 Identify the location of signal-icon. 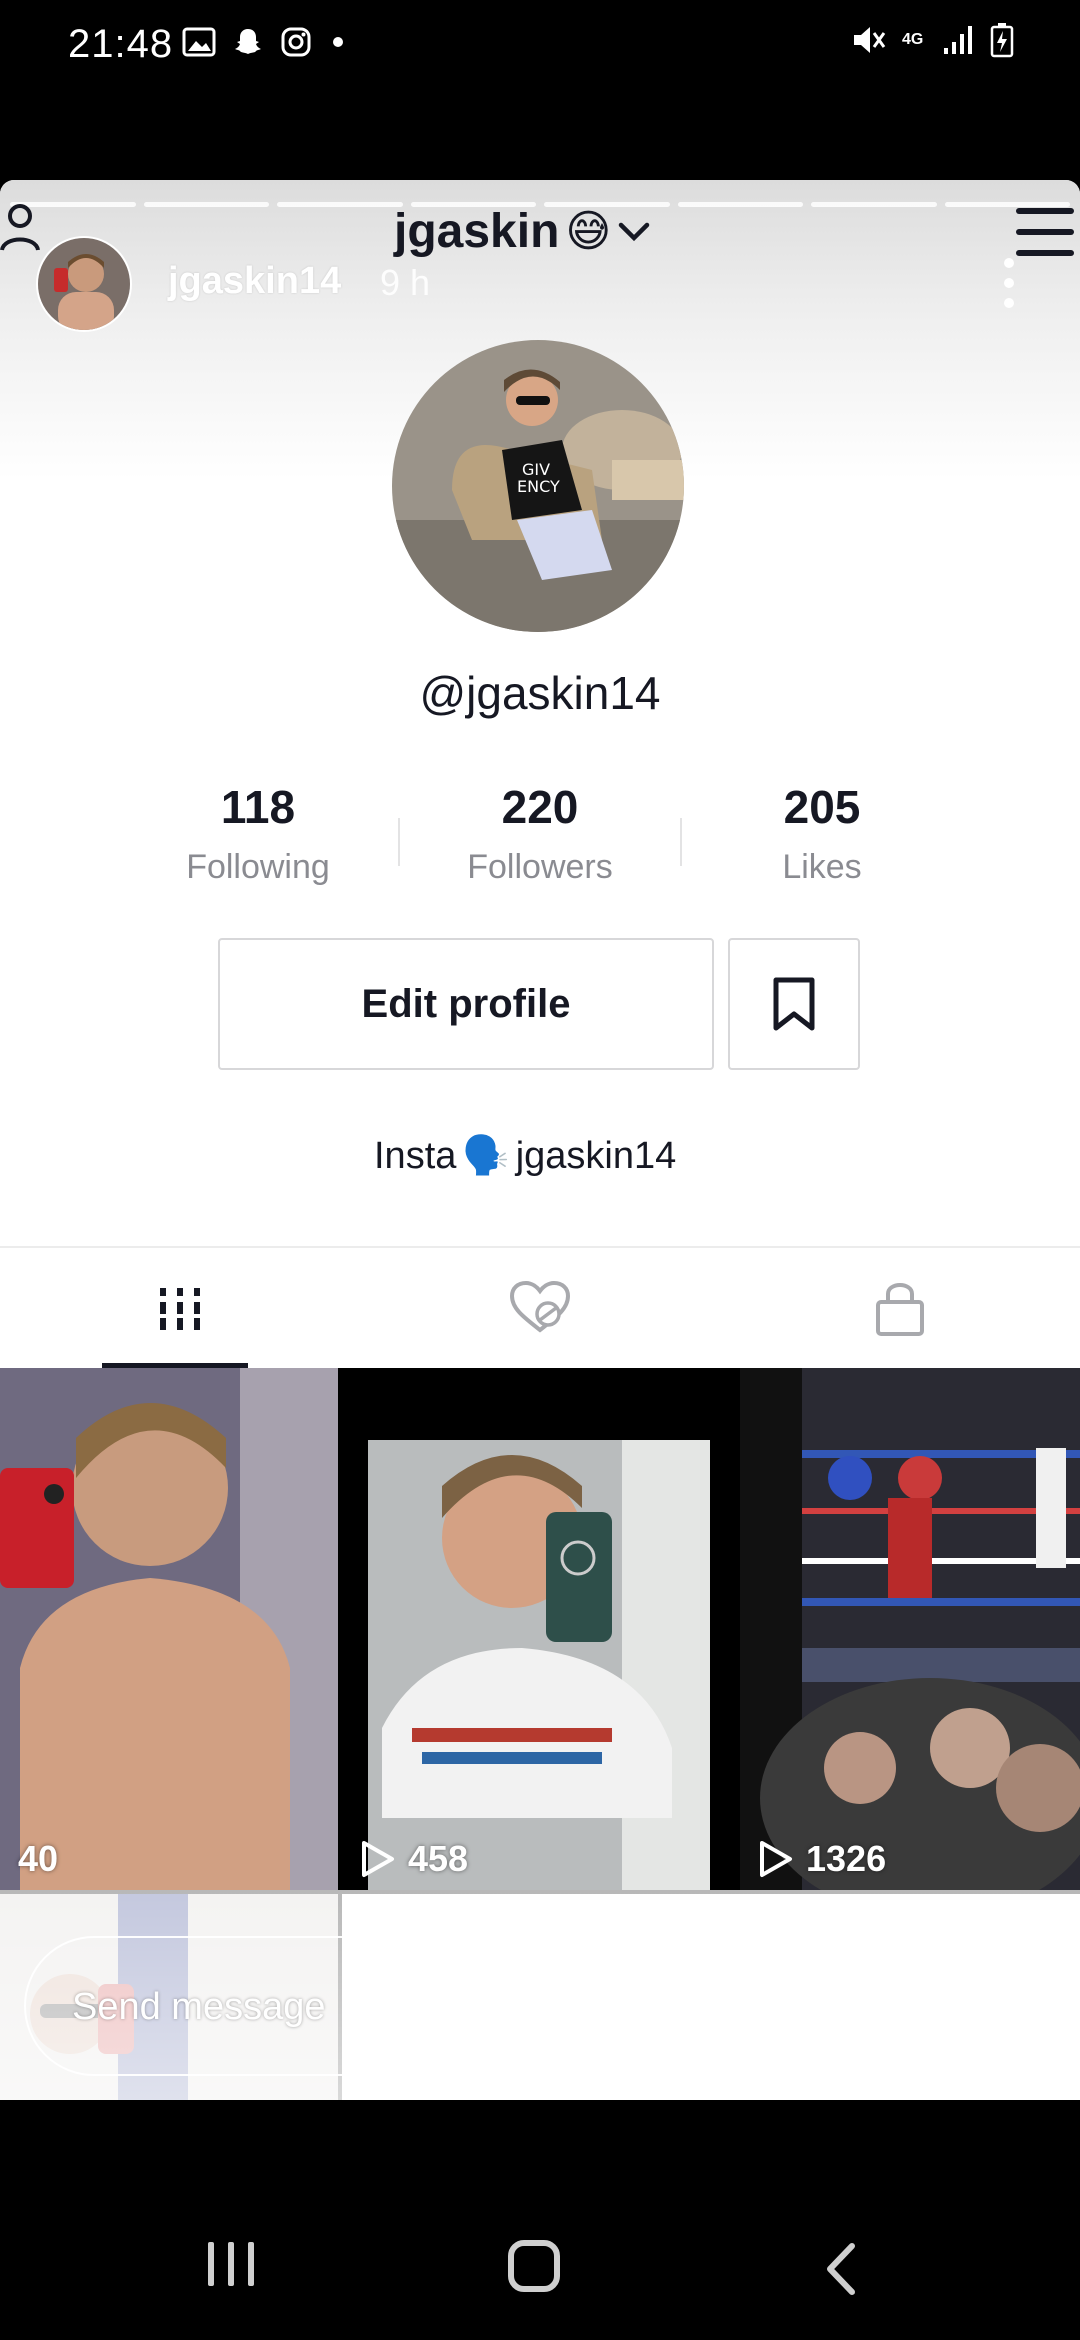
(958, 40).